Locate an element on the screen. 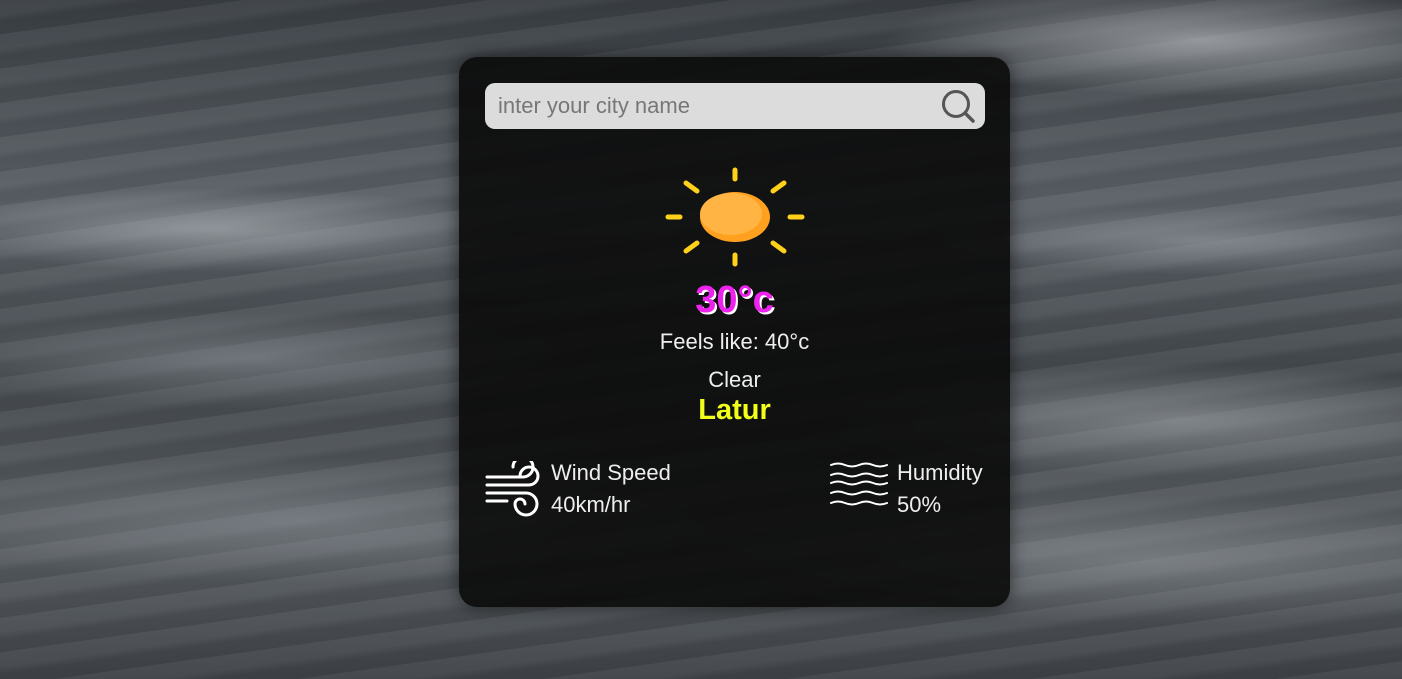 The width and height of the screenshot is (1402, 679). wind-speed-label: Wind Speed is located at coordinates (611, 472).